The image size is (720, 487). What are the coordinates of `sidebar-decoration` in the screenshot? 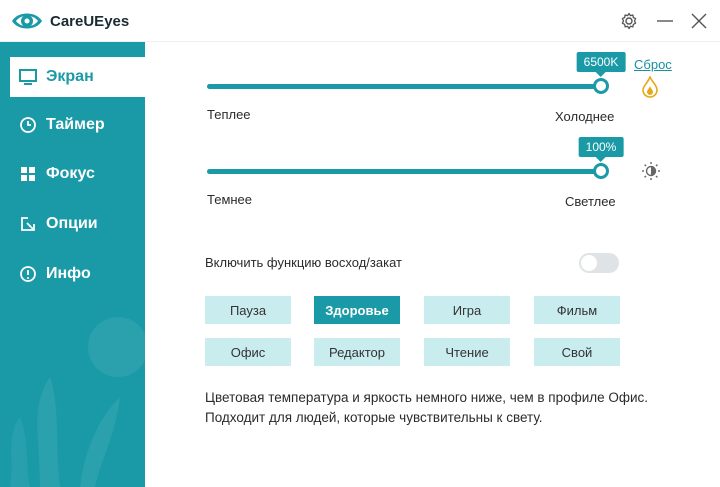 It's located at (77, 402).